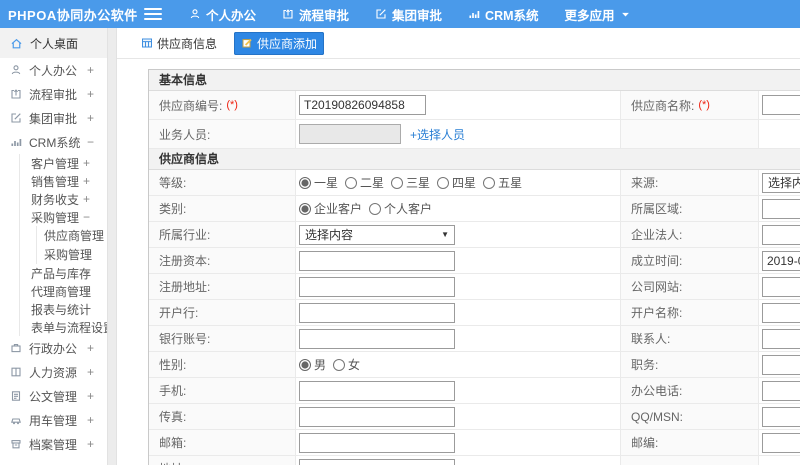 This screenshot has height=465, width=800. What do you see at coordinates (187, 43) in the screenshot?
I see `tab-supplier-info-label: 供应商信息` at bounding box center [187, 43].